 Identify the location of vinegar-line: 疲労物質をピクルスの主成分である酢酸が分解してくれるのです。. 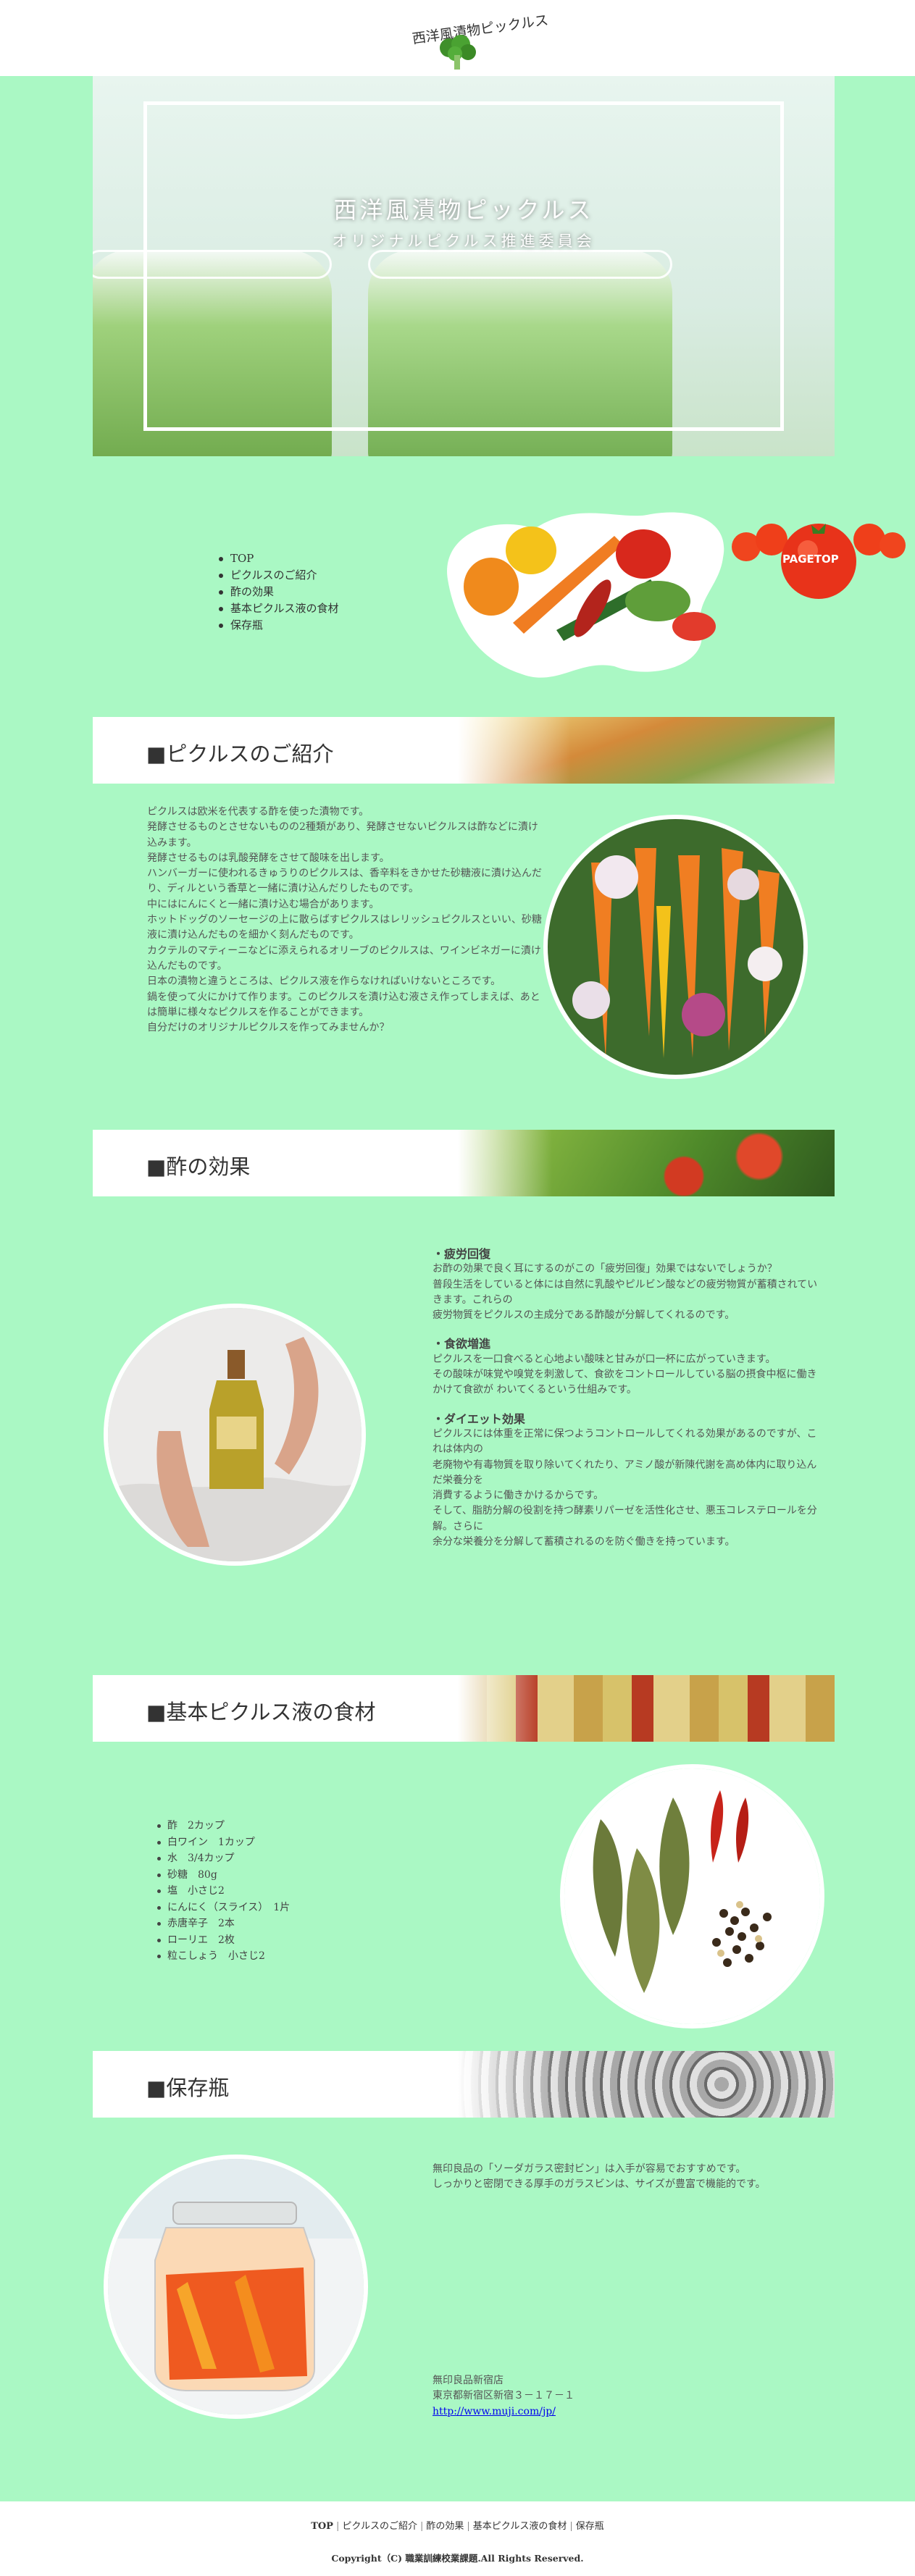
(584, 1315).